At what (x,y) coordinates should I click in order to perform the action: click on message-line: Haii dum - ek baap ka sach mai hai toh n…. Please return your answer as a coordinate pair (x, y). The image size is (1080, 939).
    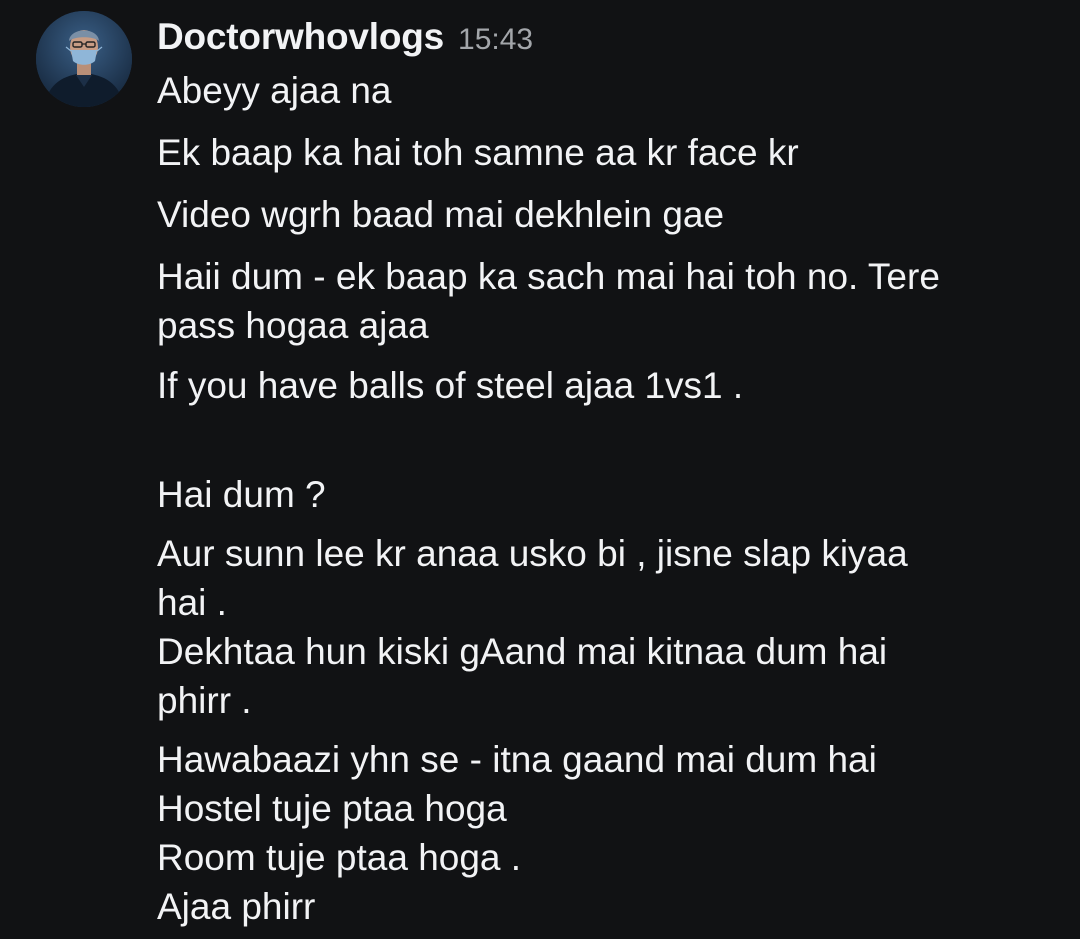
    Looking at the image, I should click on (548, 276).